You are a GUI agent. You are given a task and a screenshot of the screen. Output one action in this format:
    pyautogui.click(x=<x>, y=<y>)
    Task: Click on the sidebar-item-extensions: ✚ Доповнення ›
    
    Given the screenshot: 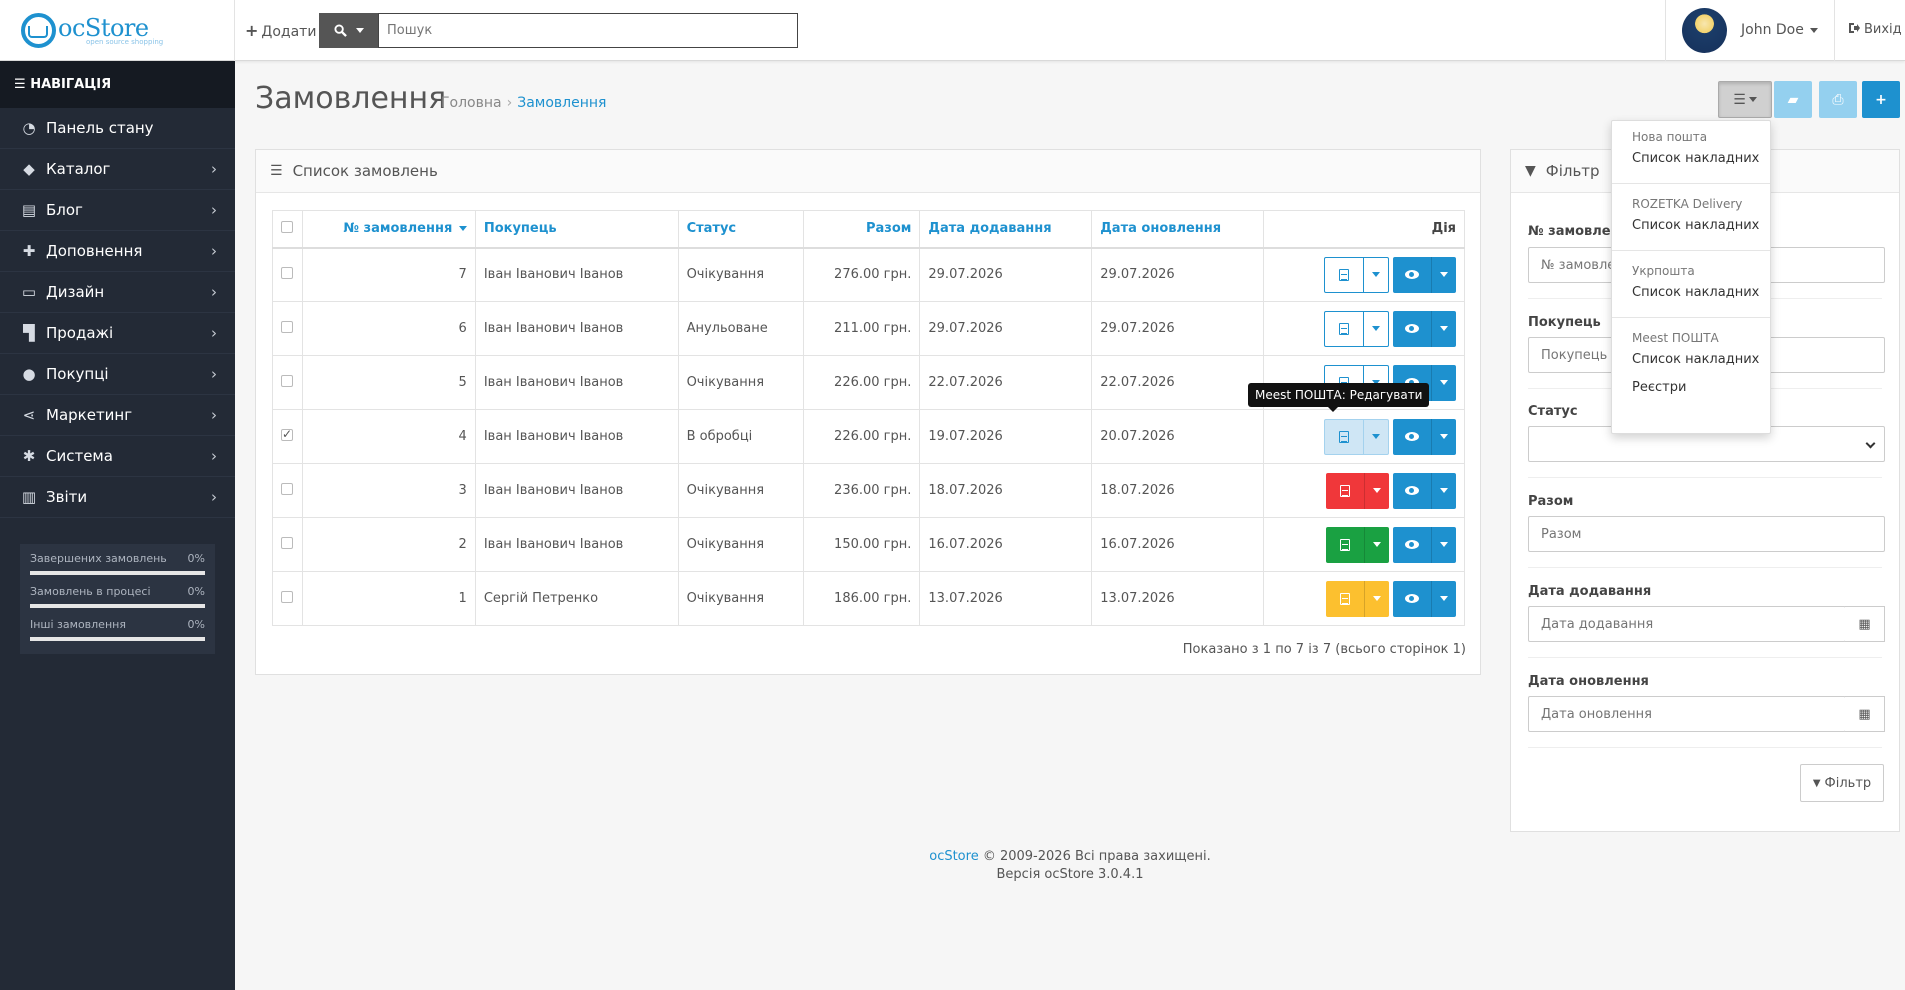 What is the action you would take?
    pyautogui.click(x=117, y=251)
    